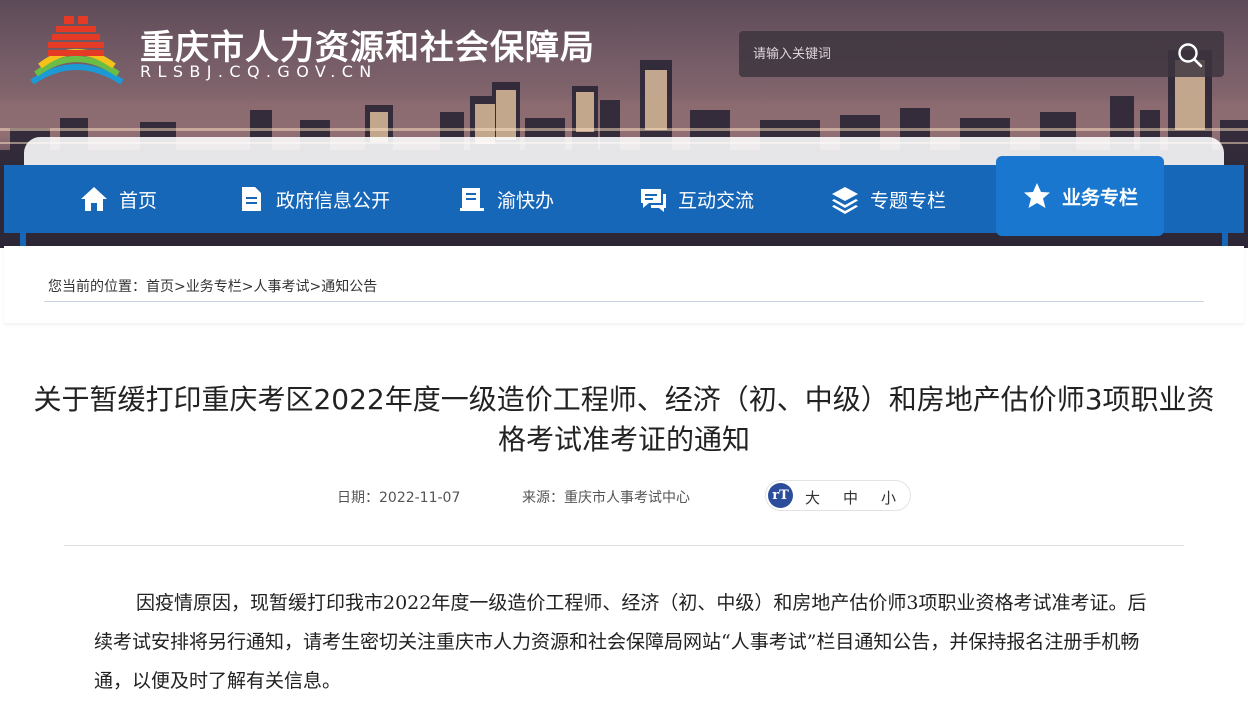 The height and width of the screenshot is (715, 1248). Describe the element at coordinates (281, 287) in the screenshot. I see `breadcrumb-link-exam: 人事考试` at that location.